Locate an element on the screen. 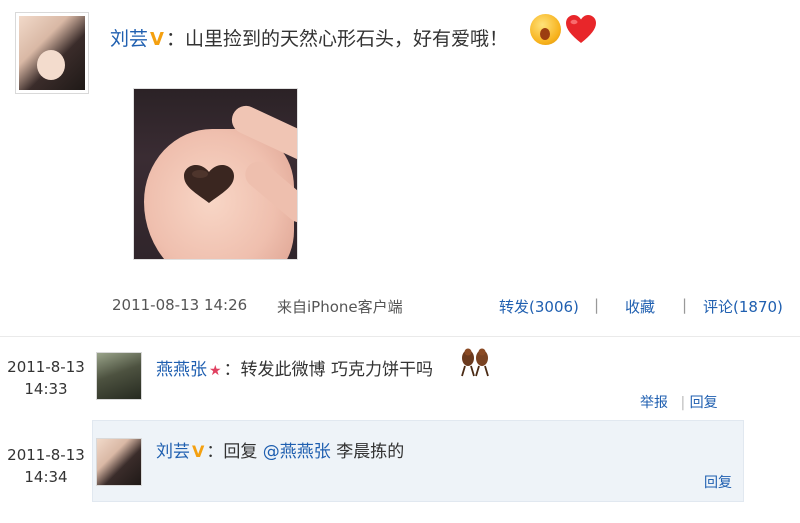  star-badge-icon: ★ is located at coordinates (215, 371).